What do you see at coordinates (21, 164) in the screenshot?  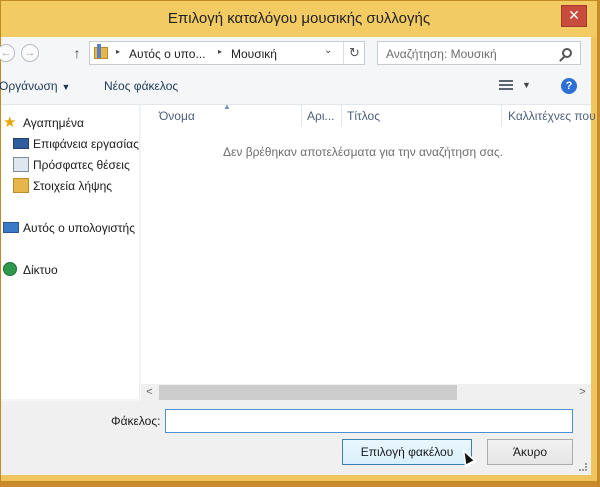 I see `recent-places-icon` at bounding box center [21, 164].